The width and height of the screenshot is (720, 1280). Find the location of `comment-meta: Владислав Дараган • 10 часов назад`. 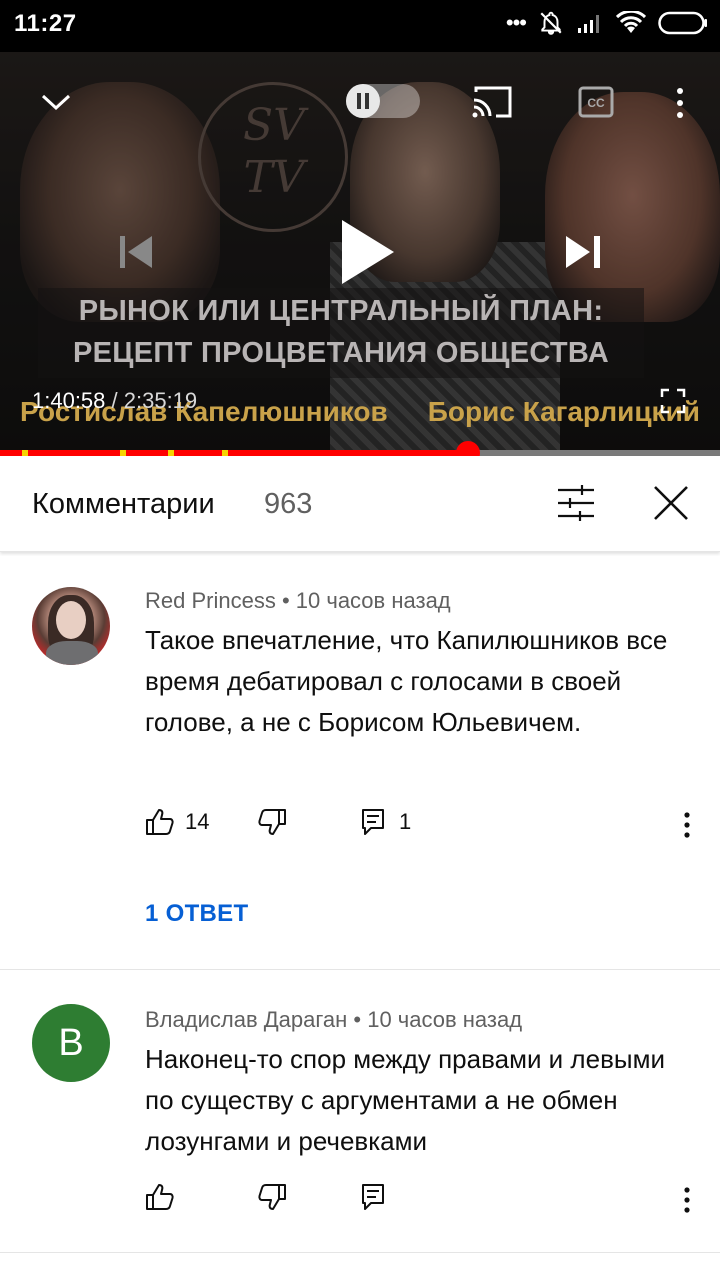

comment-meta: Владислав Дараган • 10 часов назад is located at coordinates (334, 1019).